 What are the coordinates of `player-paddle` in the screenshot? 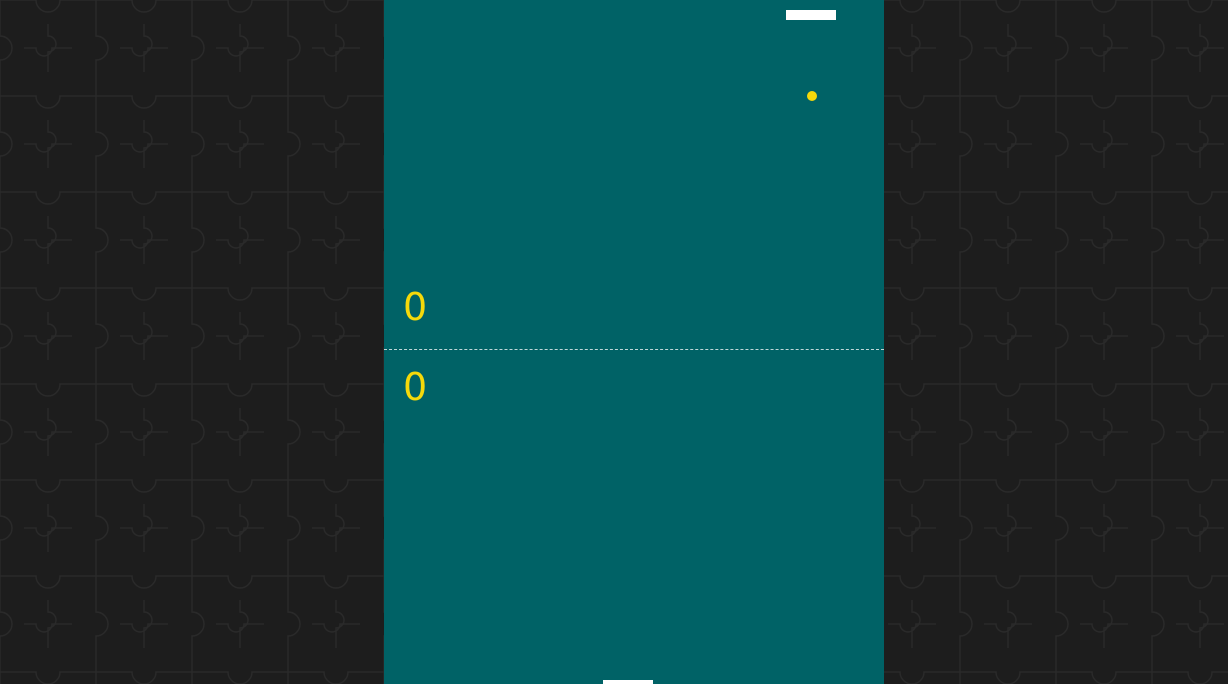 It's located at (628, 682).